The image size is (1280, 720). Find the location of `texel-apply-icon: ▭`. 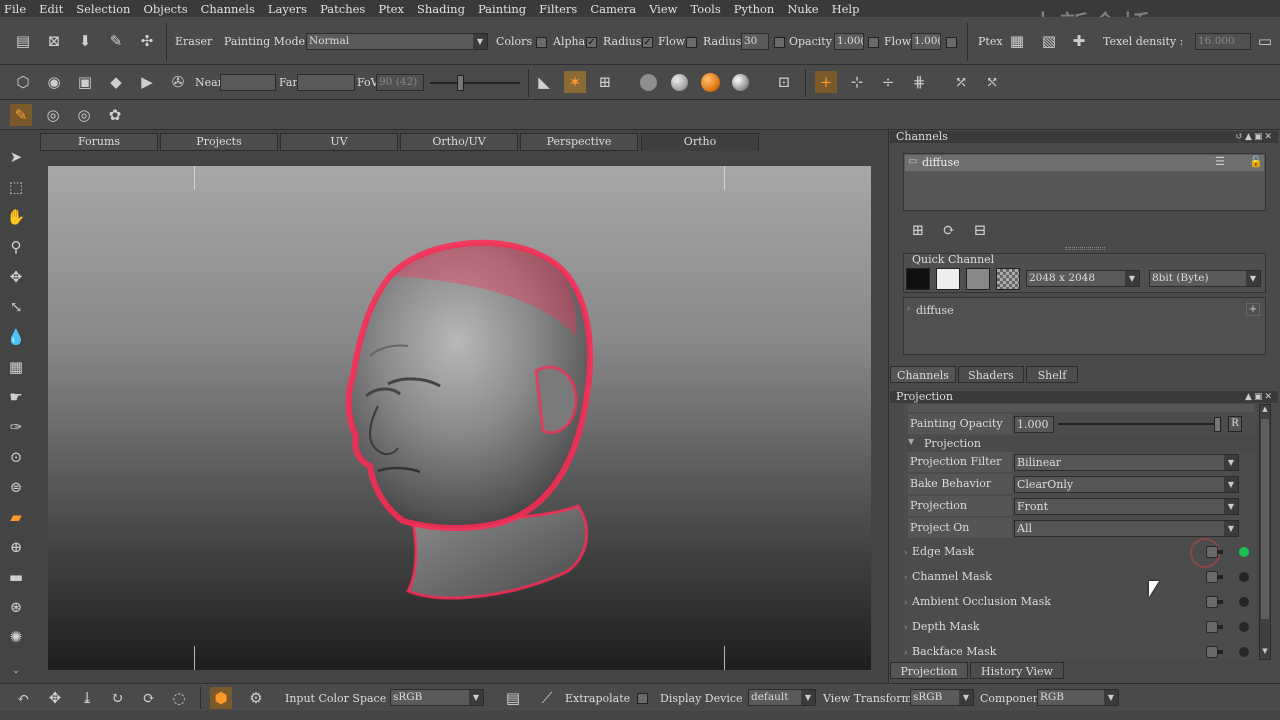

texel-apply-icon: ▭ is located at coordinates (1265, 41).